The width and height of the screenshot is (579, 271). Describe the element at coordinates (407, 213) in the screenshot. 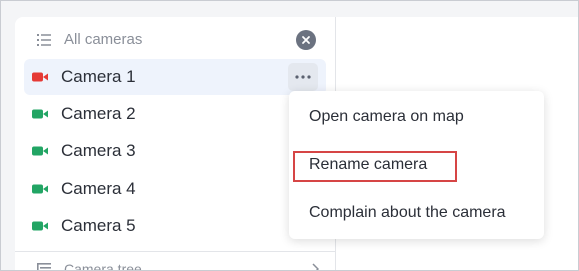

I see `menu-item-complain: Complain about the camera` at that location.